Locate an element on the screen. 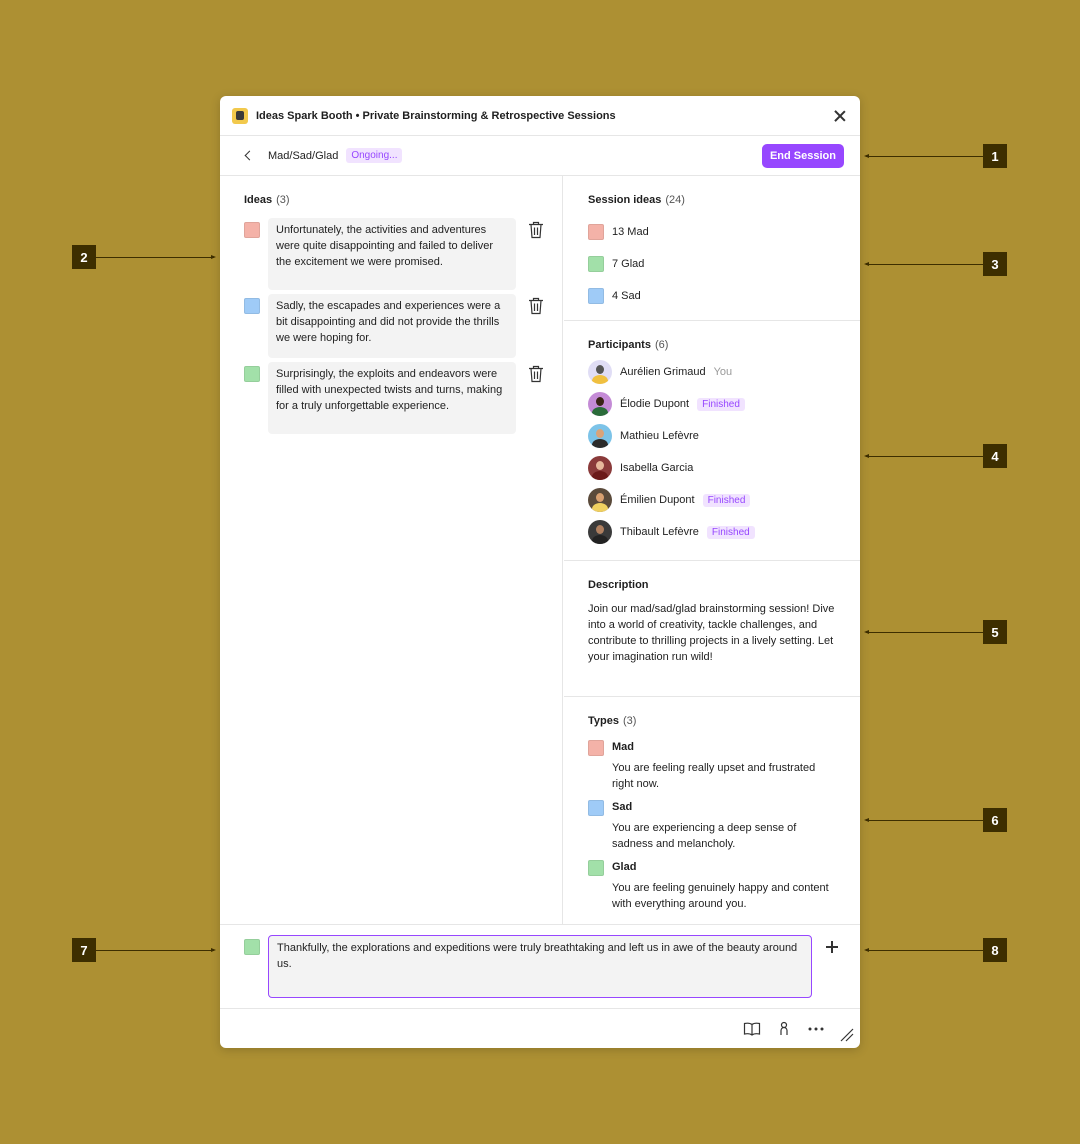  annotation-marker-2: 2 is located at coordinates (84, 257).